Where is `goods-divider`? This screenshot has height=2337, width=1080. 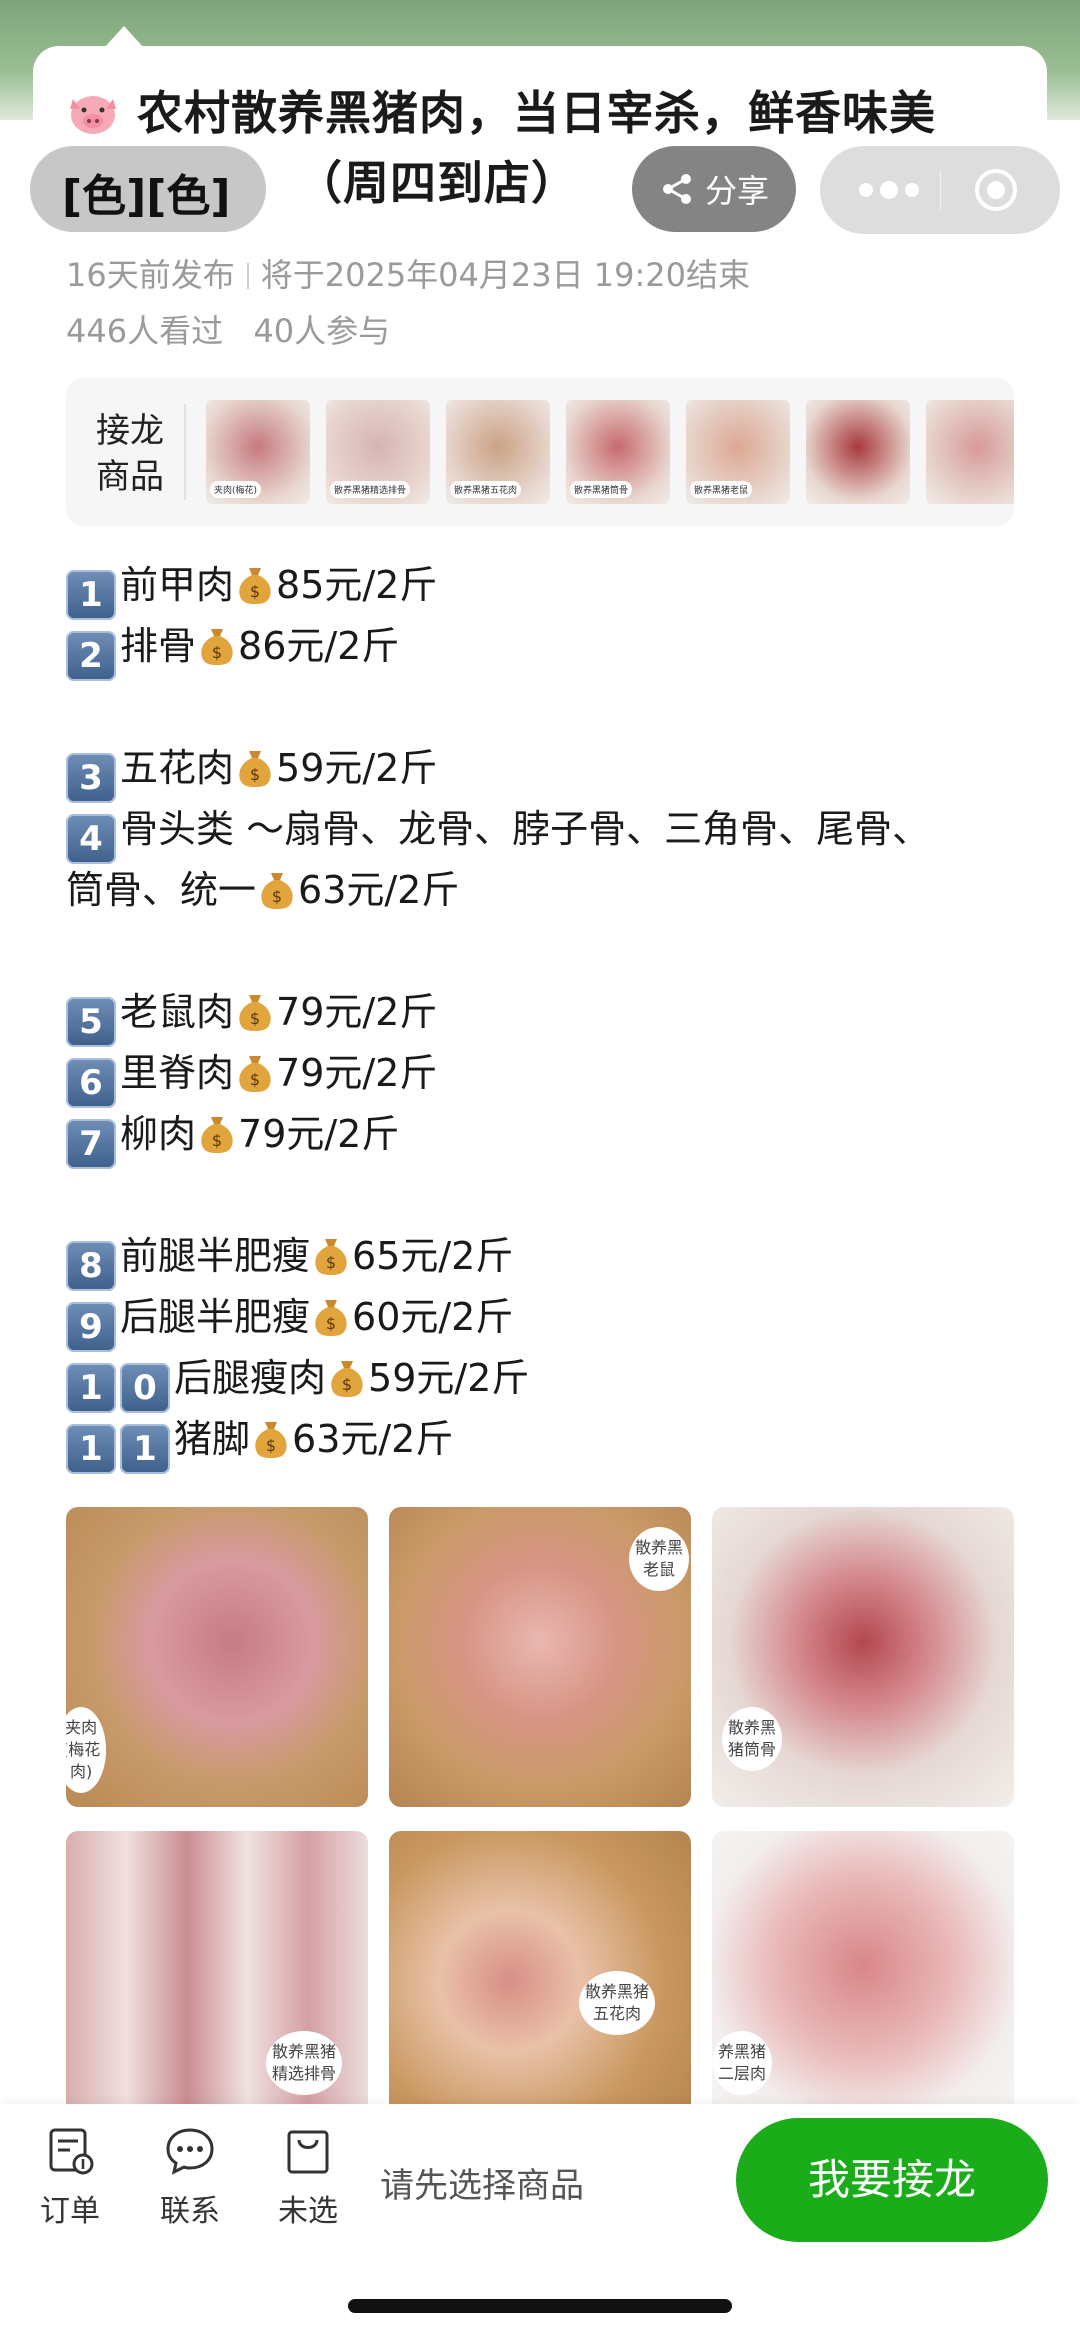
goods-divider is located at coordinates (185, 452).